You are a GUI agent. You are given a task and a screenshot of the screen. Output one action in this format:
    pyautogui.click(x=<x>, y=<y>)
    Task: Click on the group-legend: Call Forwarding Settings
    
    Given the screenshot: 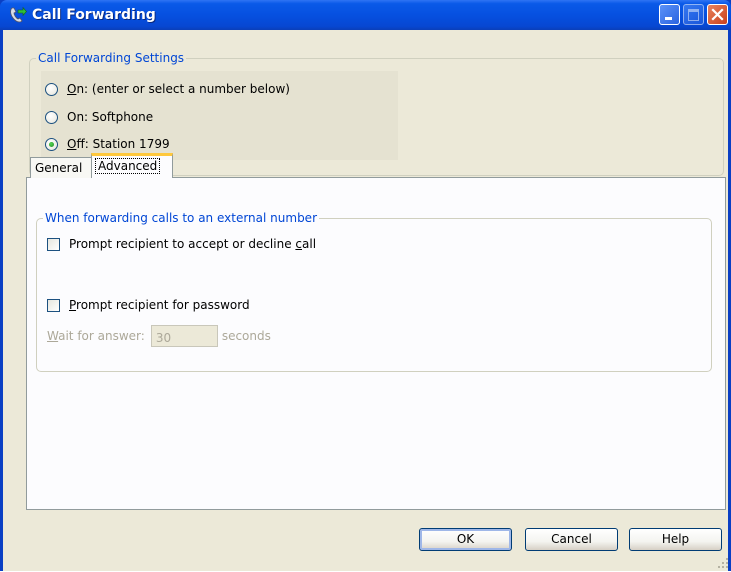 What is the action you would take?
    pyautogui.click(x=111, y=58)
    